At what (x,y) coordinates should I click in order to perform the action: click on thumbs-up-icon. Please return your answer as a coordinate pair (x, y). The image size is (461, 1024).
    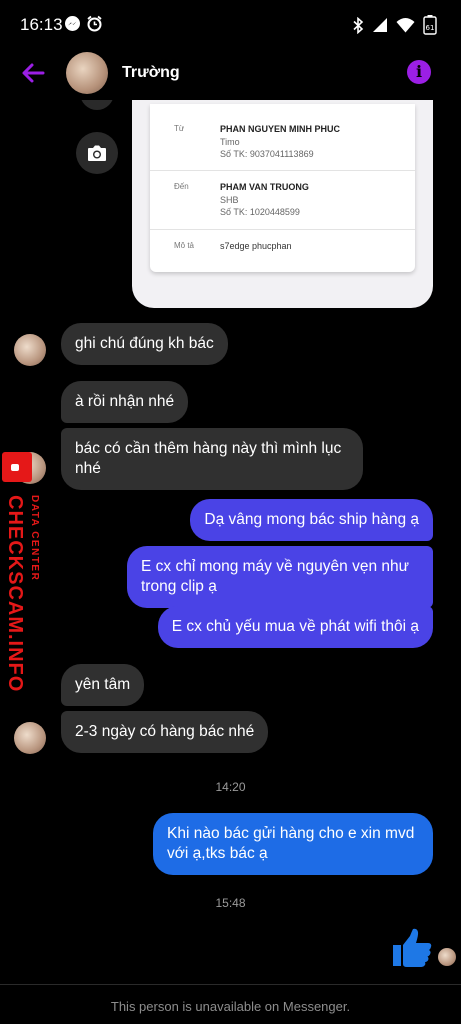
    Looking at the image, I should click on (412, 948).